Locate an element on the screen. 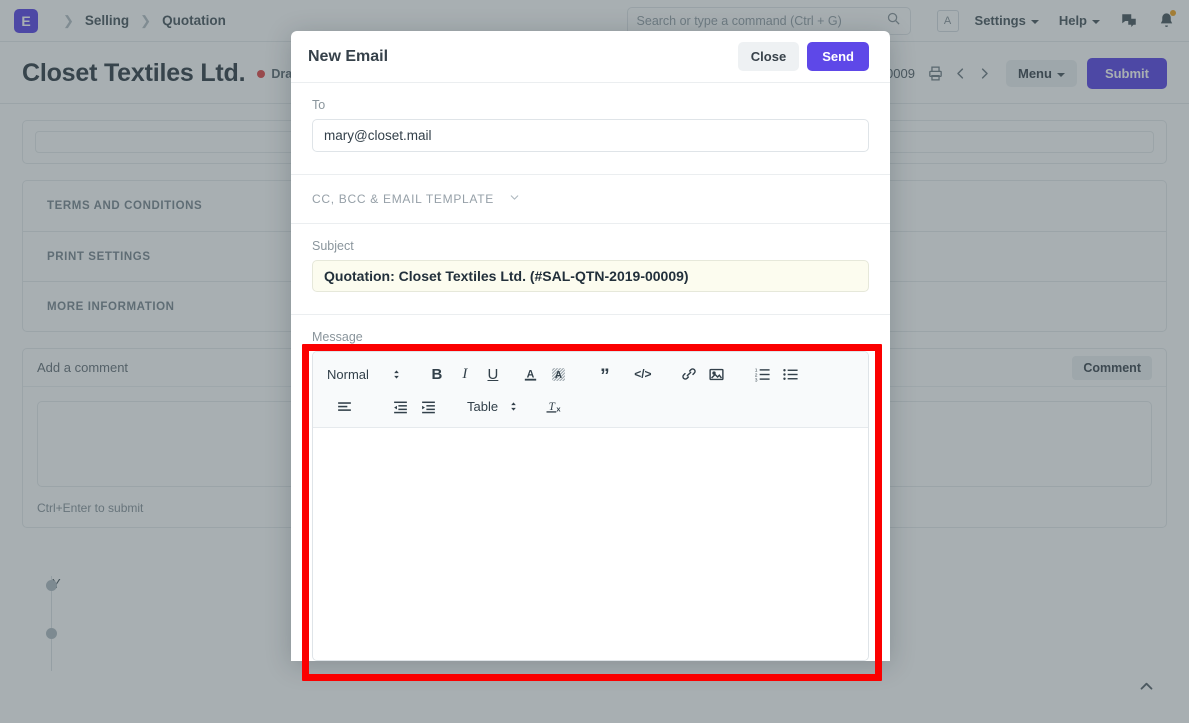  background-color-icon: A is located at coordinates (559, 374).